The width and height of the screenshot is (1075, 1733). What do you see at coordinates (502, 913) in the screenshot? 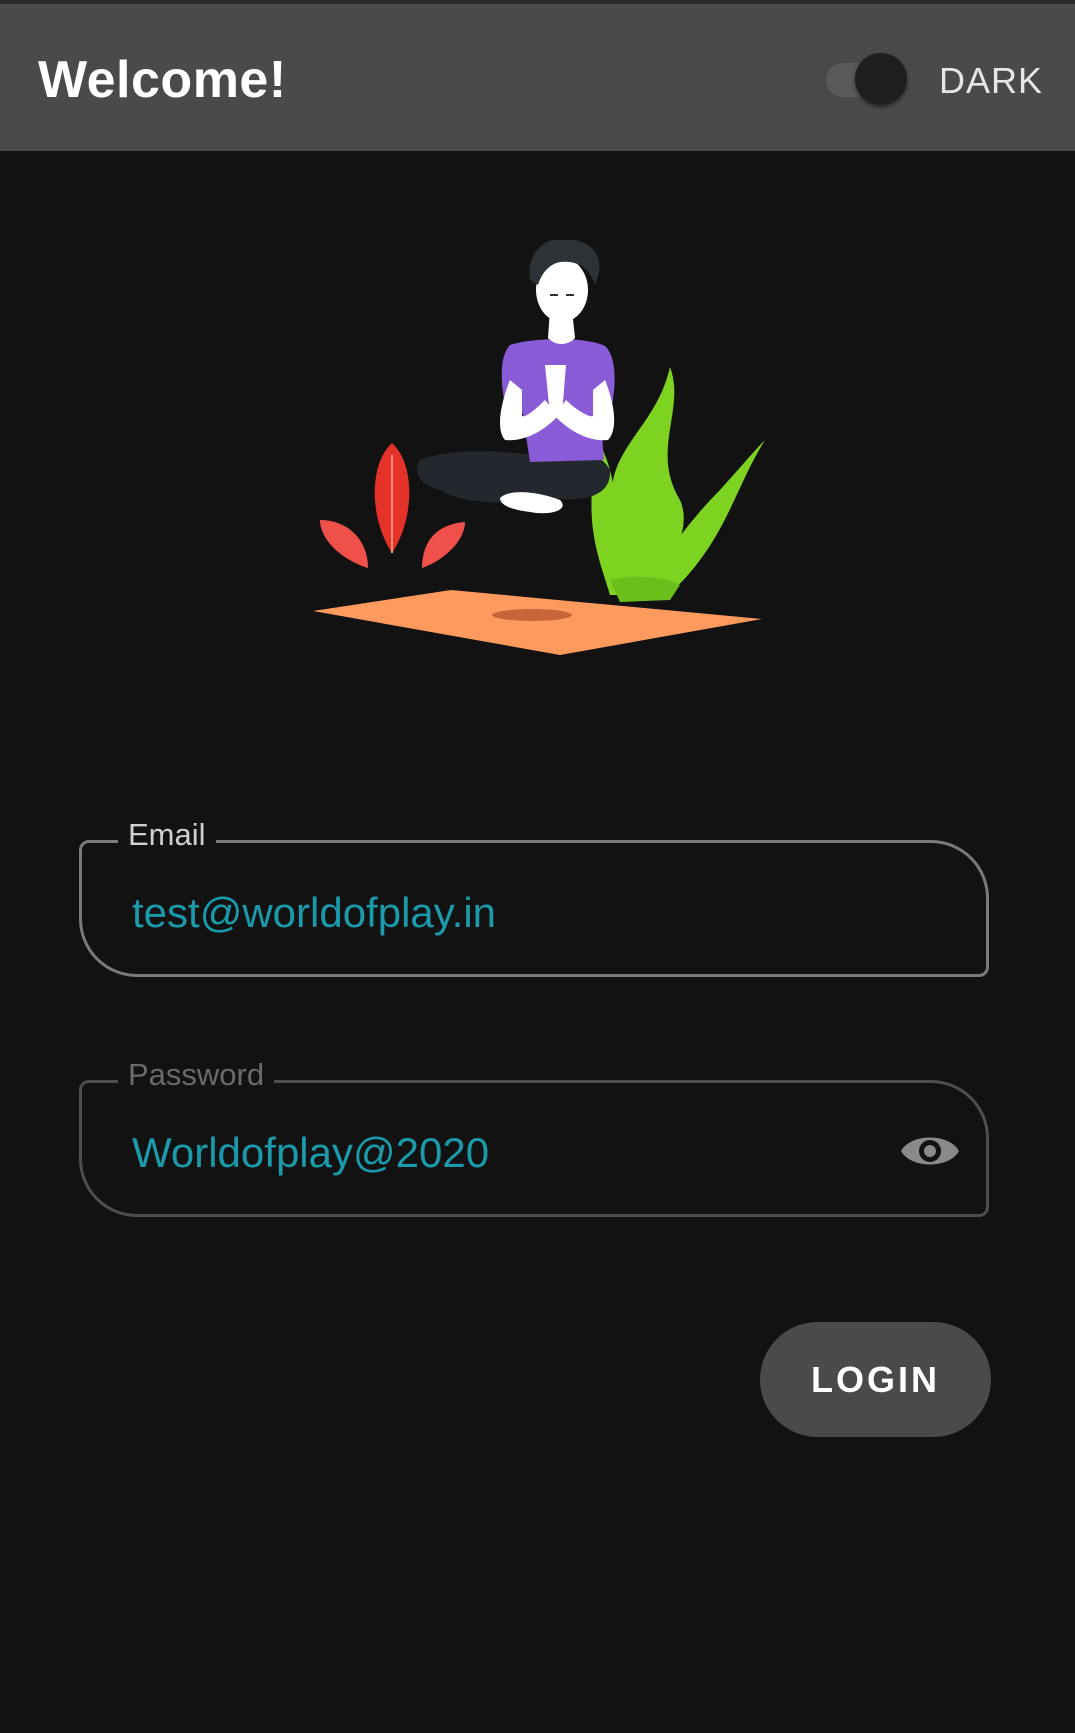
I see `email-input` at bounding box center [502, 913].